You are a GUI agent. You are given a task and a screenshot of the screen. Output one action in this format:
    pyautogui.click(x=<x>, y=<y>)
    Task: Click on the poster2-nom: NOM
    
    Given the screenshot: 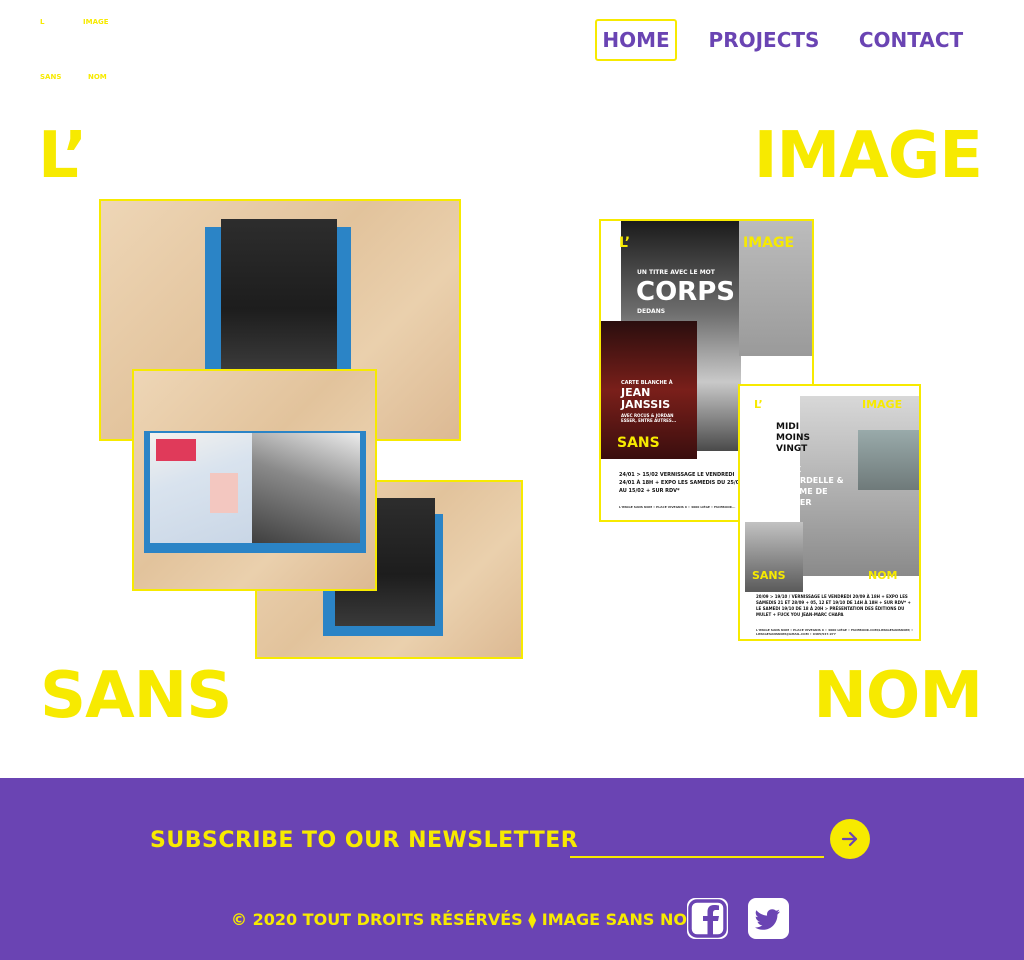 What is the action you would take?
    pyautogui.click(x=883, y=575)
    